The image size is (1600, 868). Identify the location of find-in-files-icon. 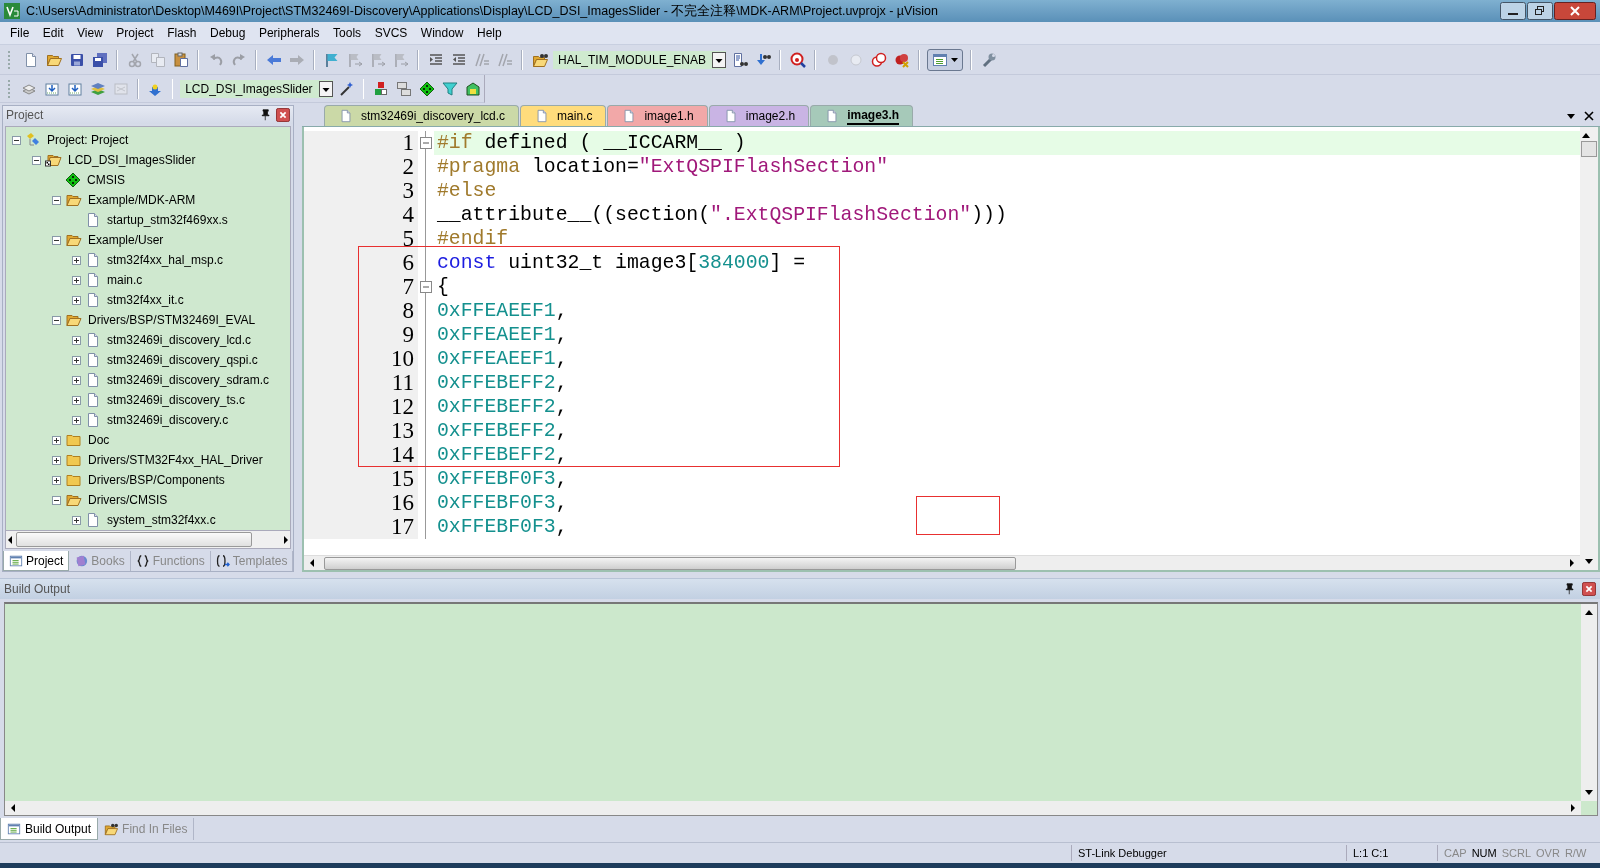
(539, 59).